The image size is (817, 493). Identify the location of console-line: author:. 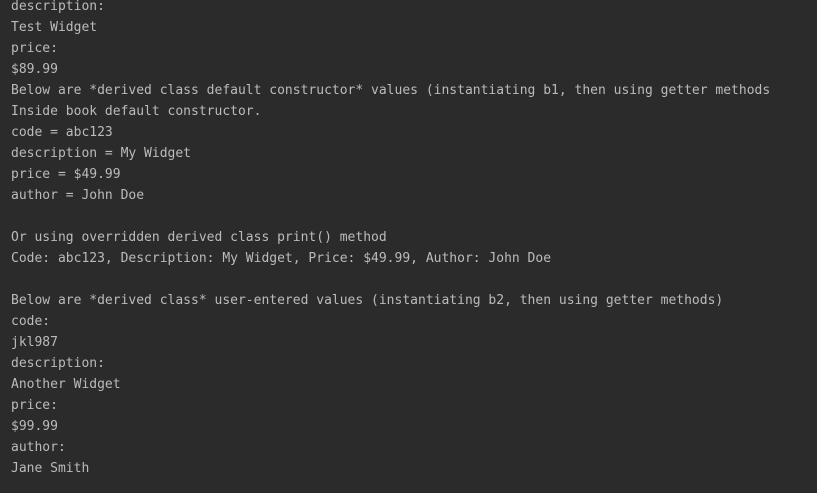
(38, 447).